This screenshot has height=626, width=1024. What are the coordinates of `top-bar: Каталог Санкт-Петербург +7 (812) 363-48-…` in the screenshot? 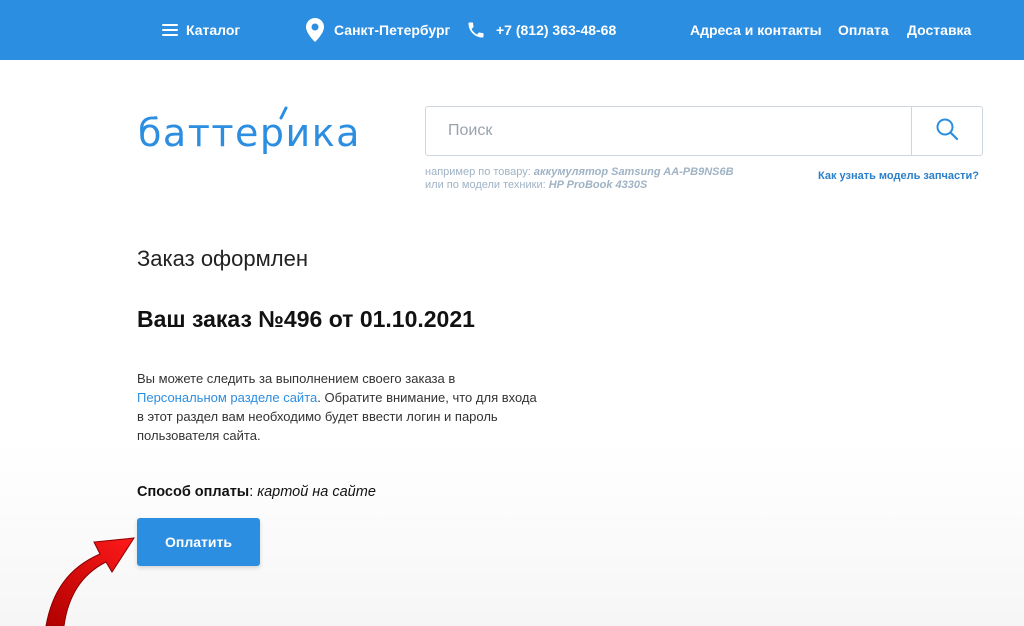 It's located at (512, 30).